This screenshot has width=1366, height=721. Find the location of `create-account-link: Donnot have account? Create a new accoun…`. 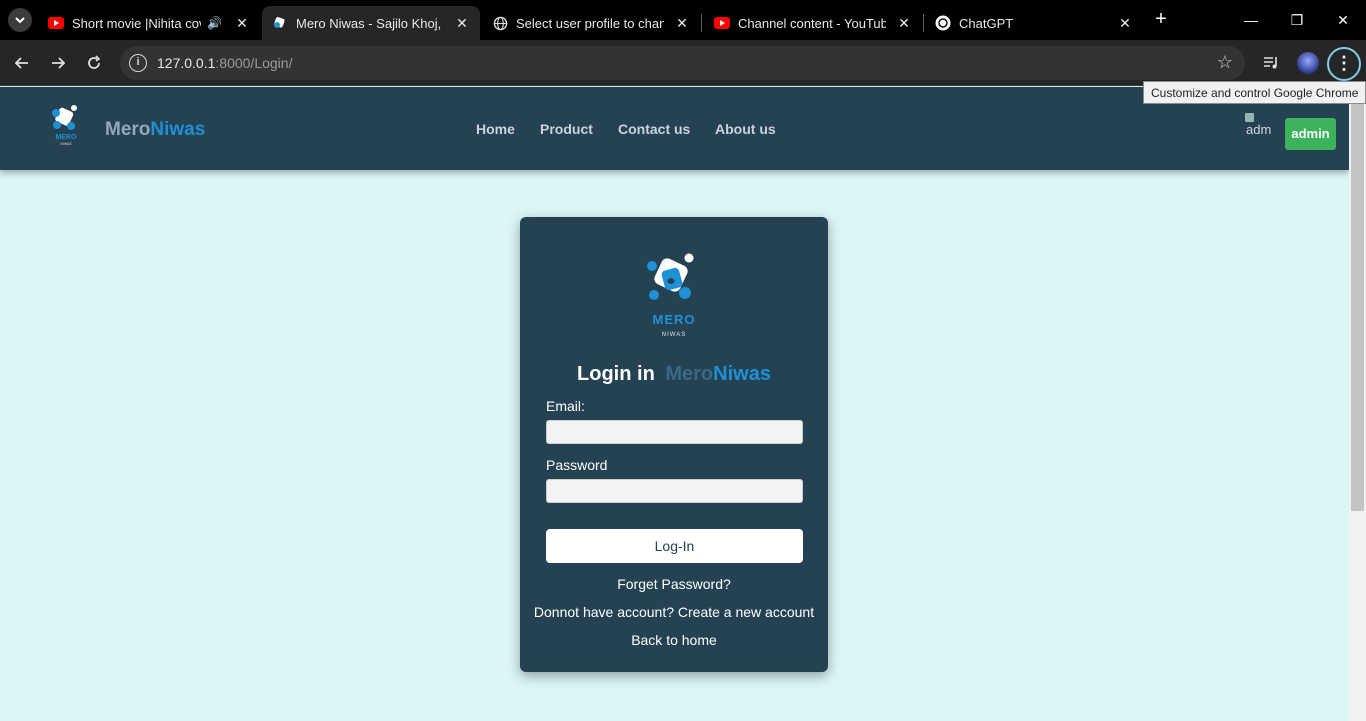

create-account-link: Donnot have account? Create a new accoun… is located at coordinates (674, 612).